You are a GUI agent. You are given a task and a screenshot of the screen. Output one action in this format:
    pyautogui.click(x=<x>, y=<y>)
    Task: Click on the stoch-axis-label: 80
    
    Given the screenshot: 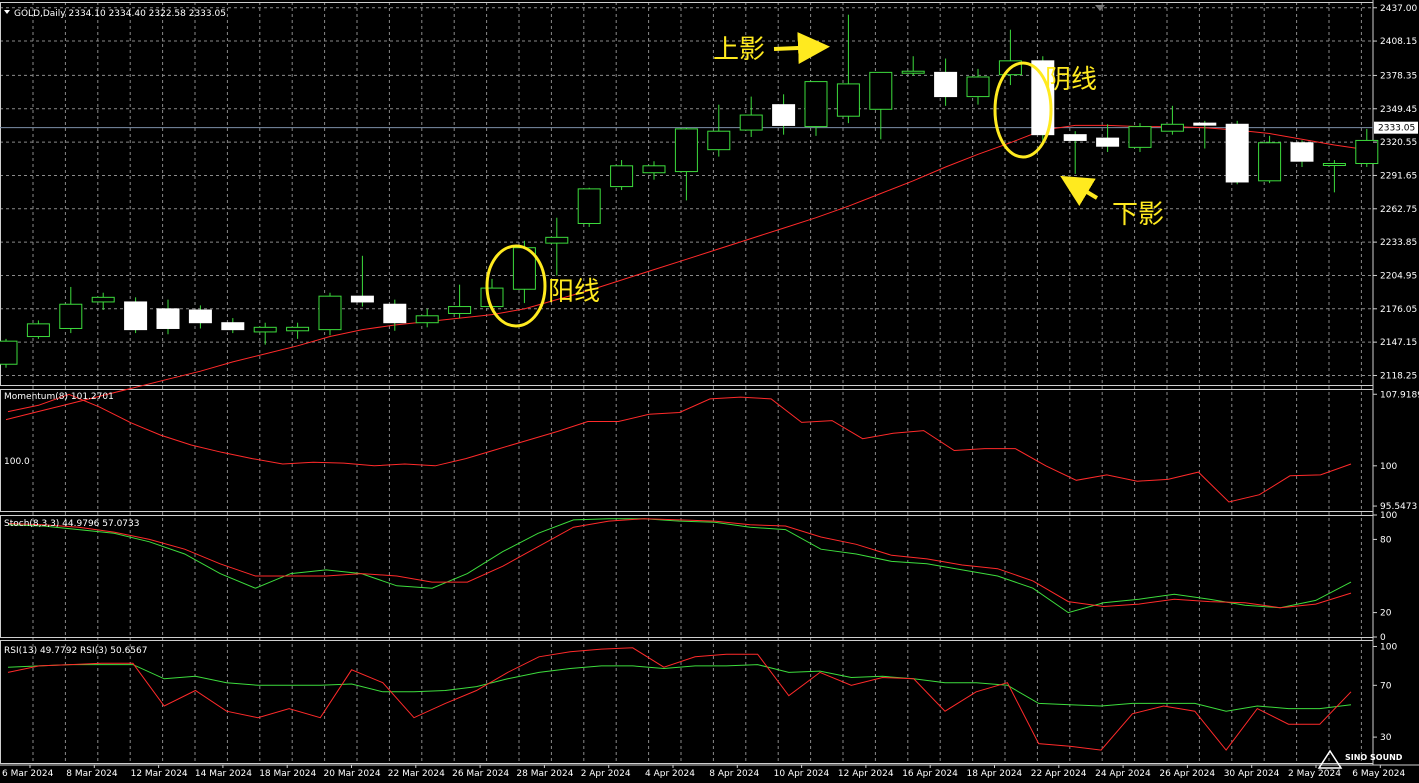 What is the action you would take?
    pyautogui.click(x=1386, y=540)
    